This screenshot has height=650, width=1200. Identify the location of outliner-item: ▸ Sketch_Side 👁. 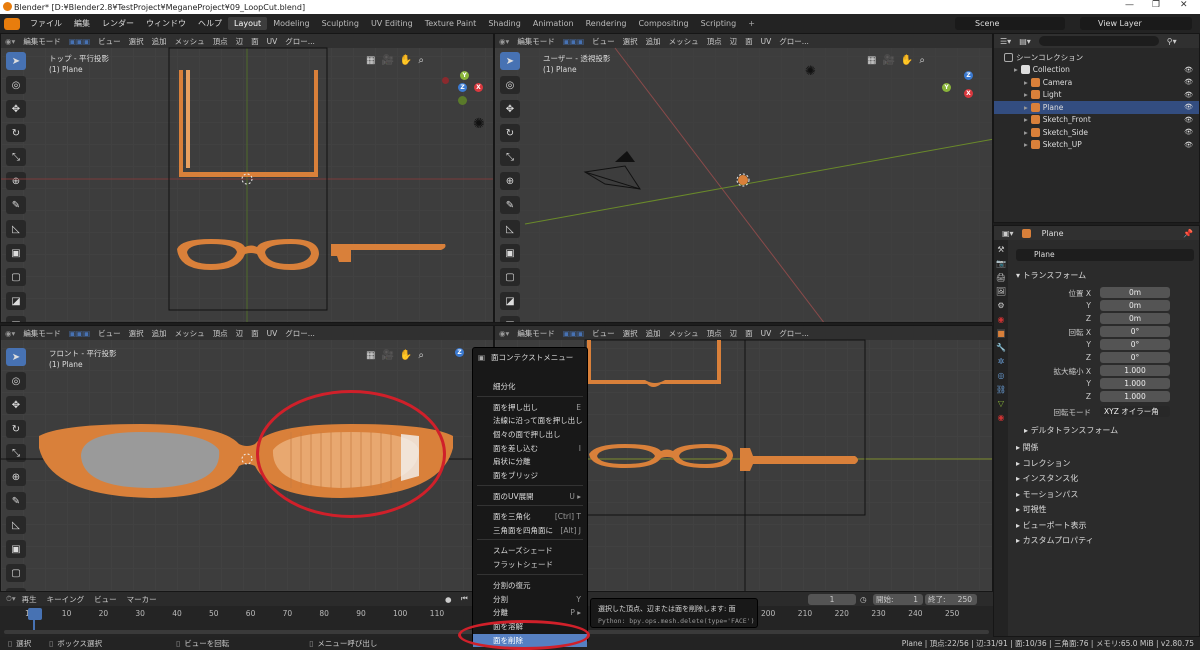
(1096, 132).